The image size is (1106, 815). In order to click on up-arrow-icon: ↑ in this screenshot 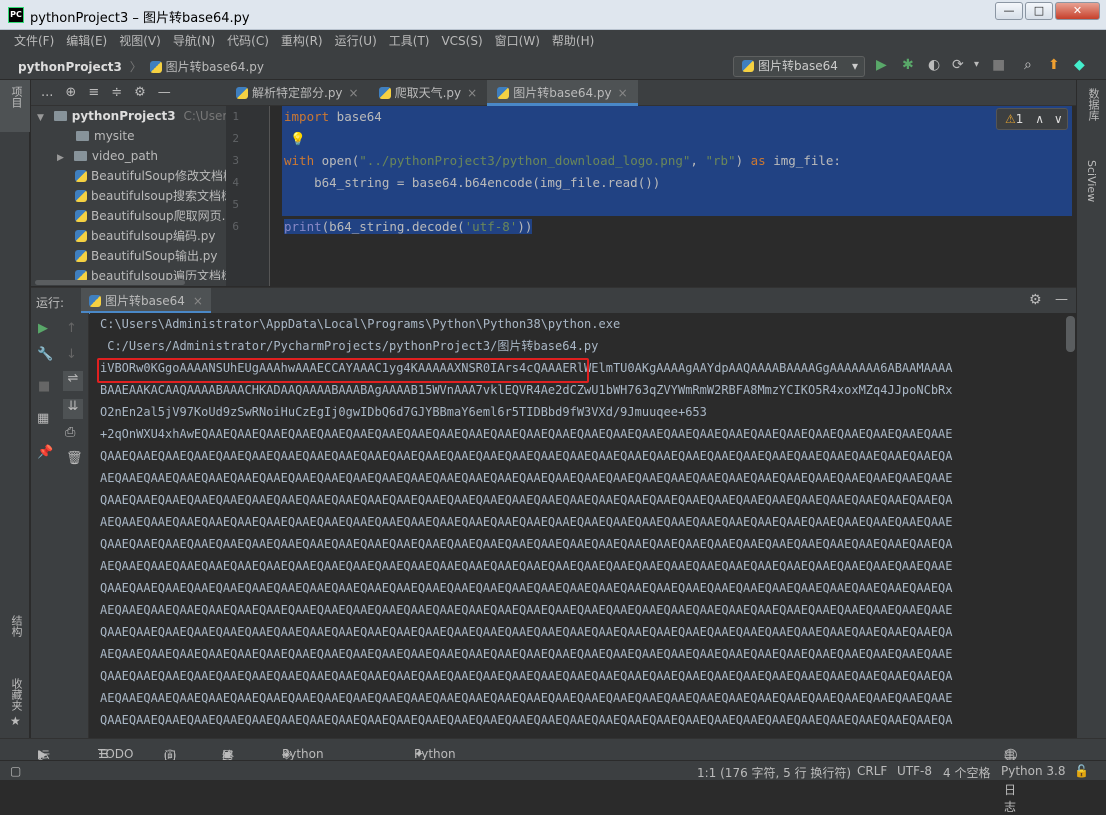, I will do `click(71, 329)`.